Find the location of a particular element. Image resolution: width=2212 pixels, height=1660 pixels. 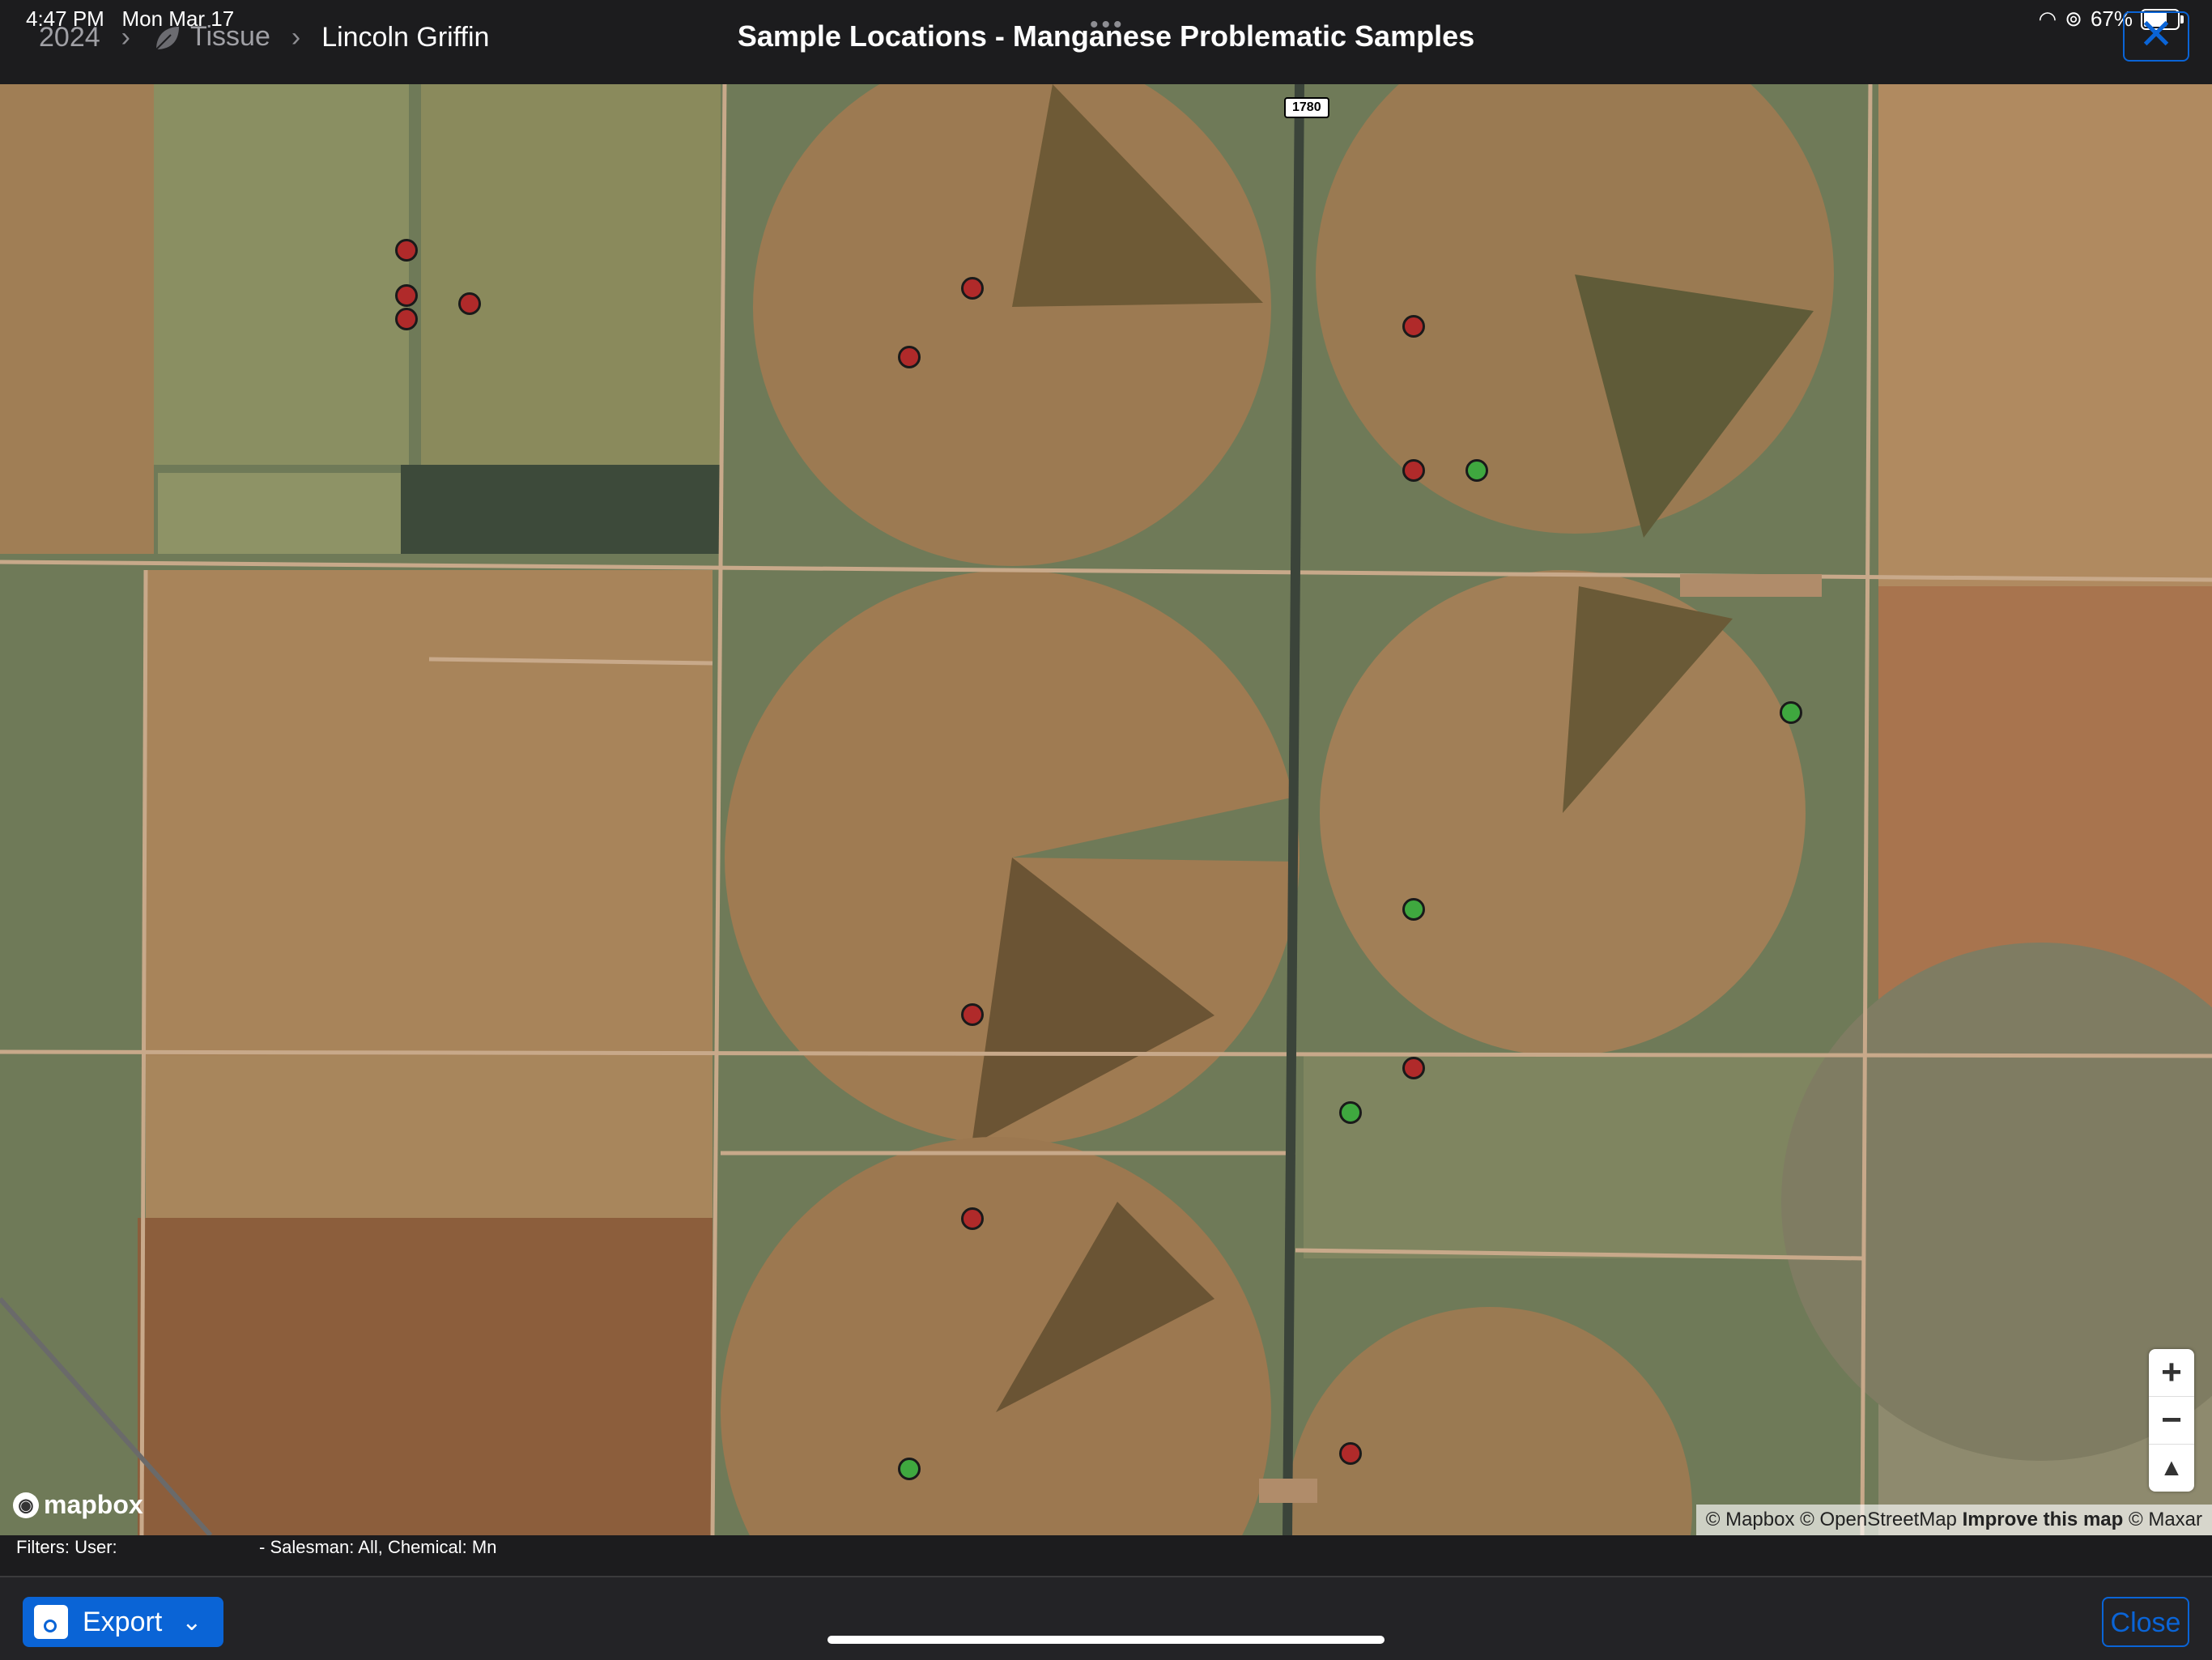

zoom-out-button: − is located at coordinates (2171, 1421).